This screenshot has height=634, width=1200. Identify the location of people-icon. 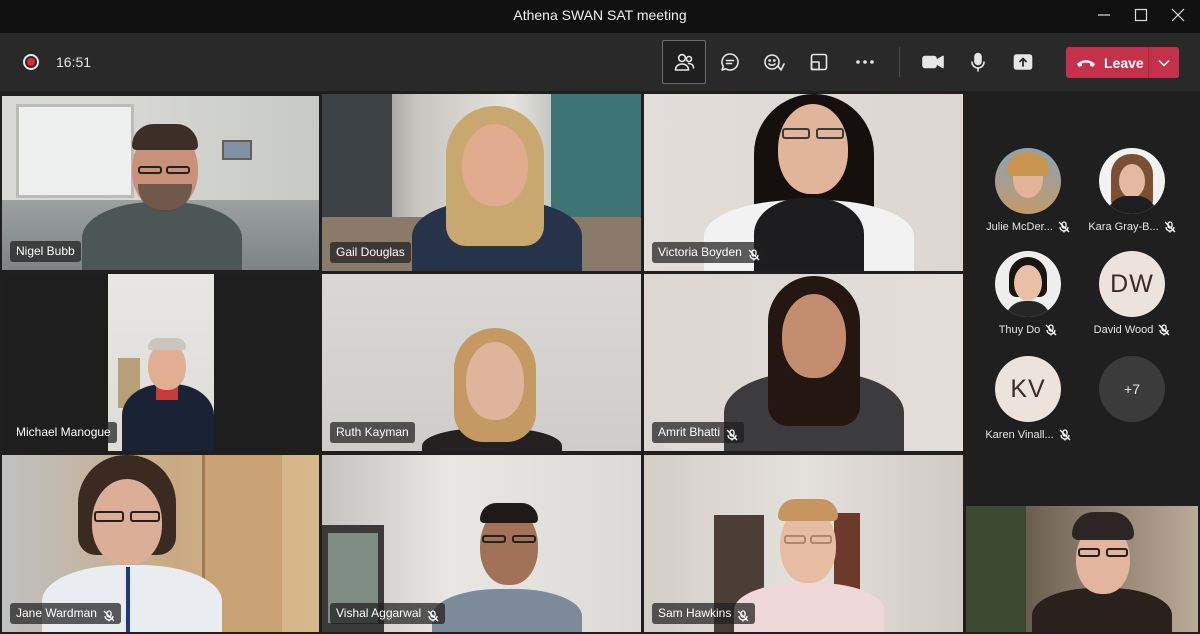
(684, 62).